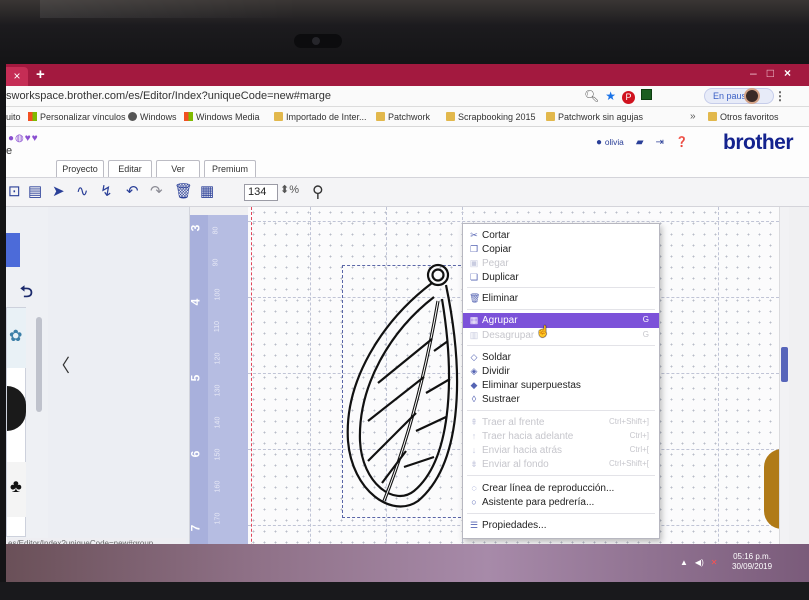  Describe the element at coordinates (543, 332) in the screenshot. I see `mouse-cursor-icon: ☝` at that location.